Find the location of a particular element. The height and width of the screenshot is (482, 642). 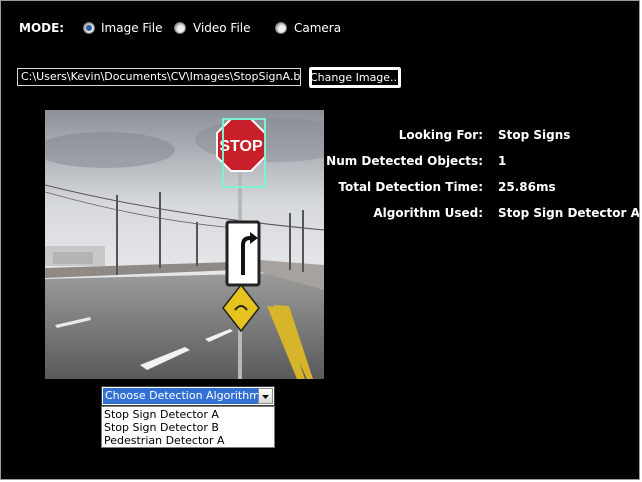

radio-image-file-label: Image File is located at coordinates (132, 28).